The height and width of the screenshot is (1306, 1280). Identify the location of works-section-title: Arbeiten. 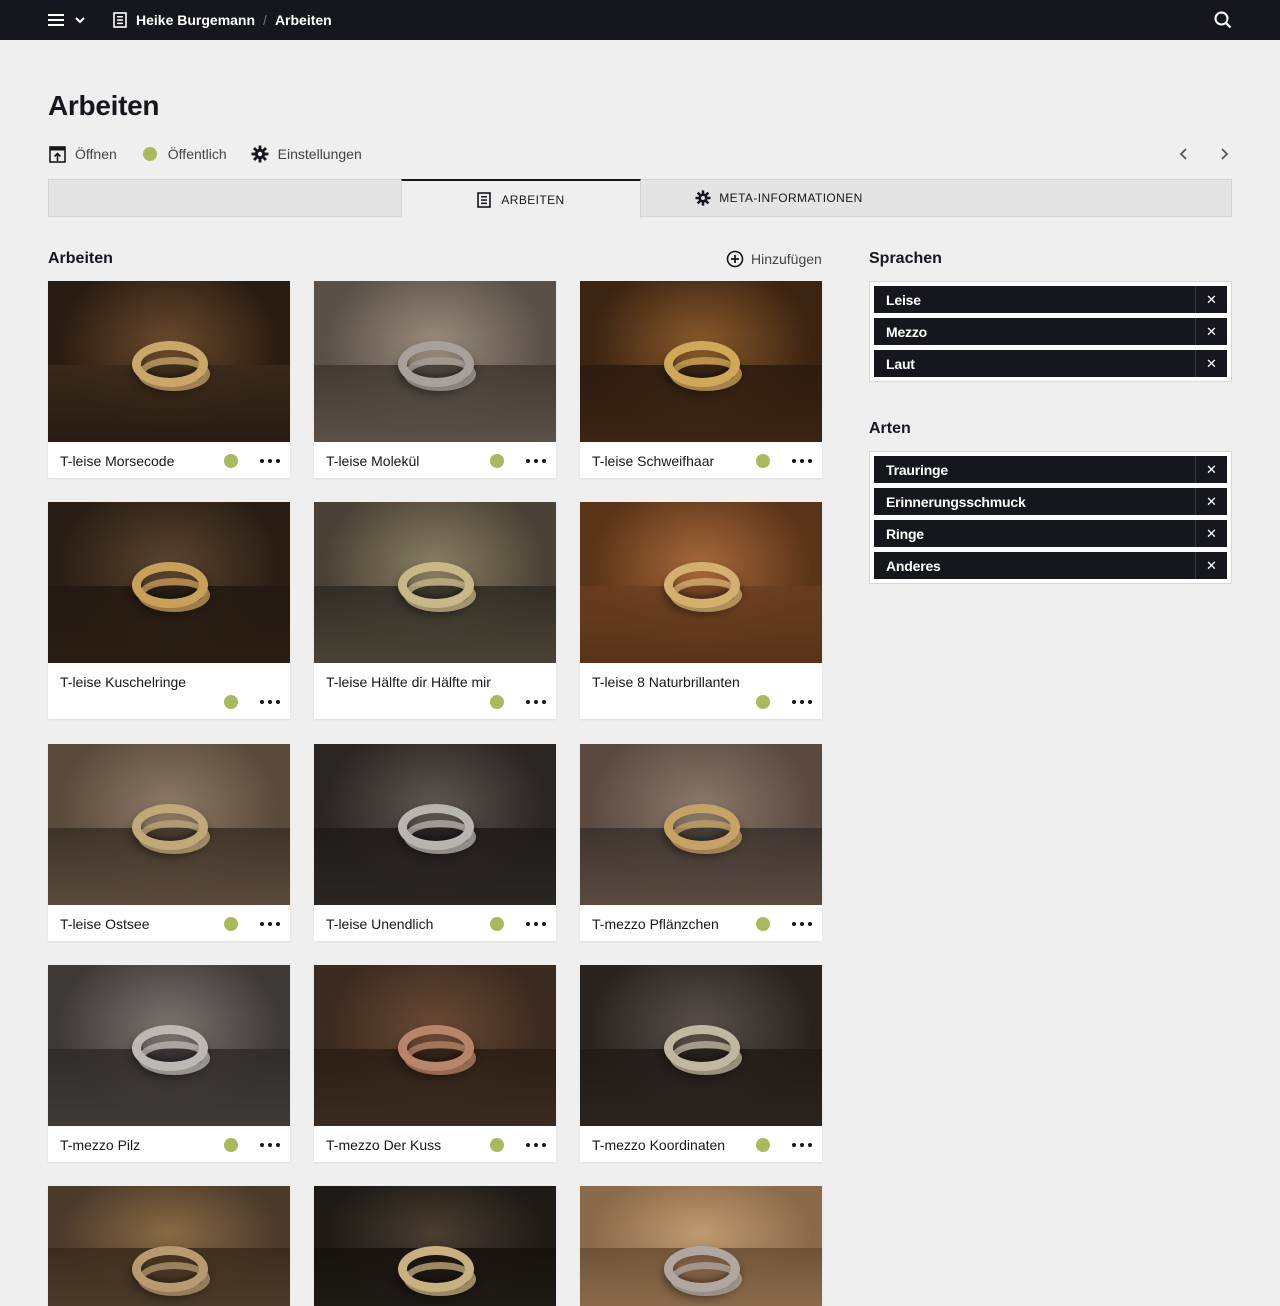
(80, 258).